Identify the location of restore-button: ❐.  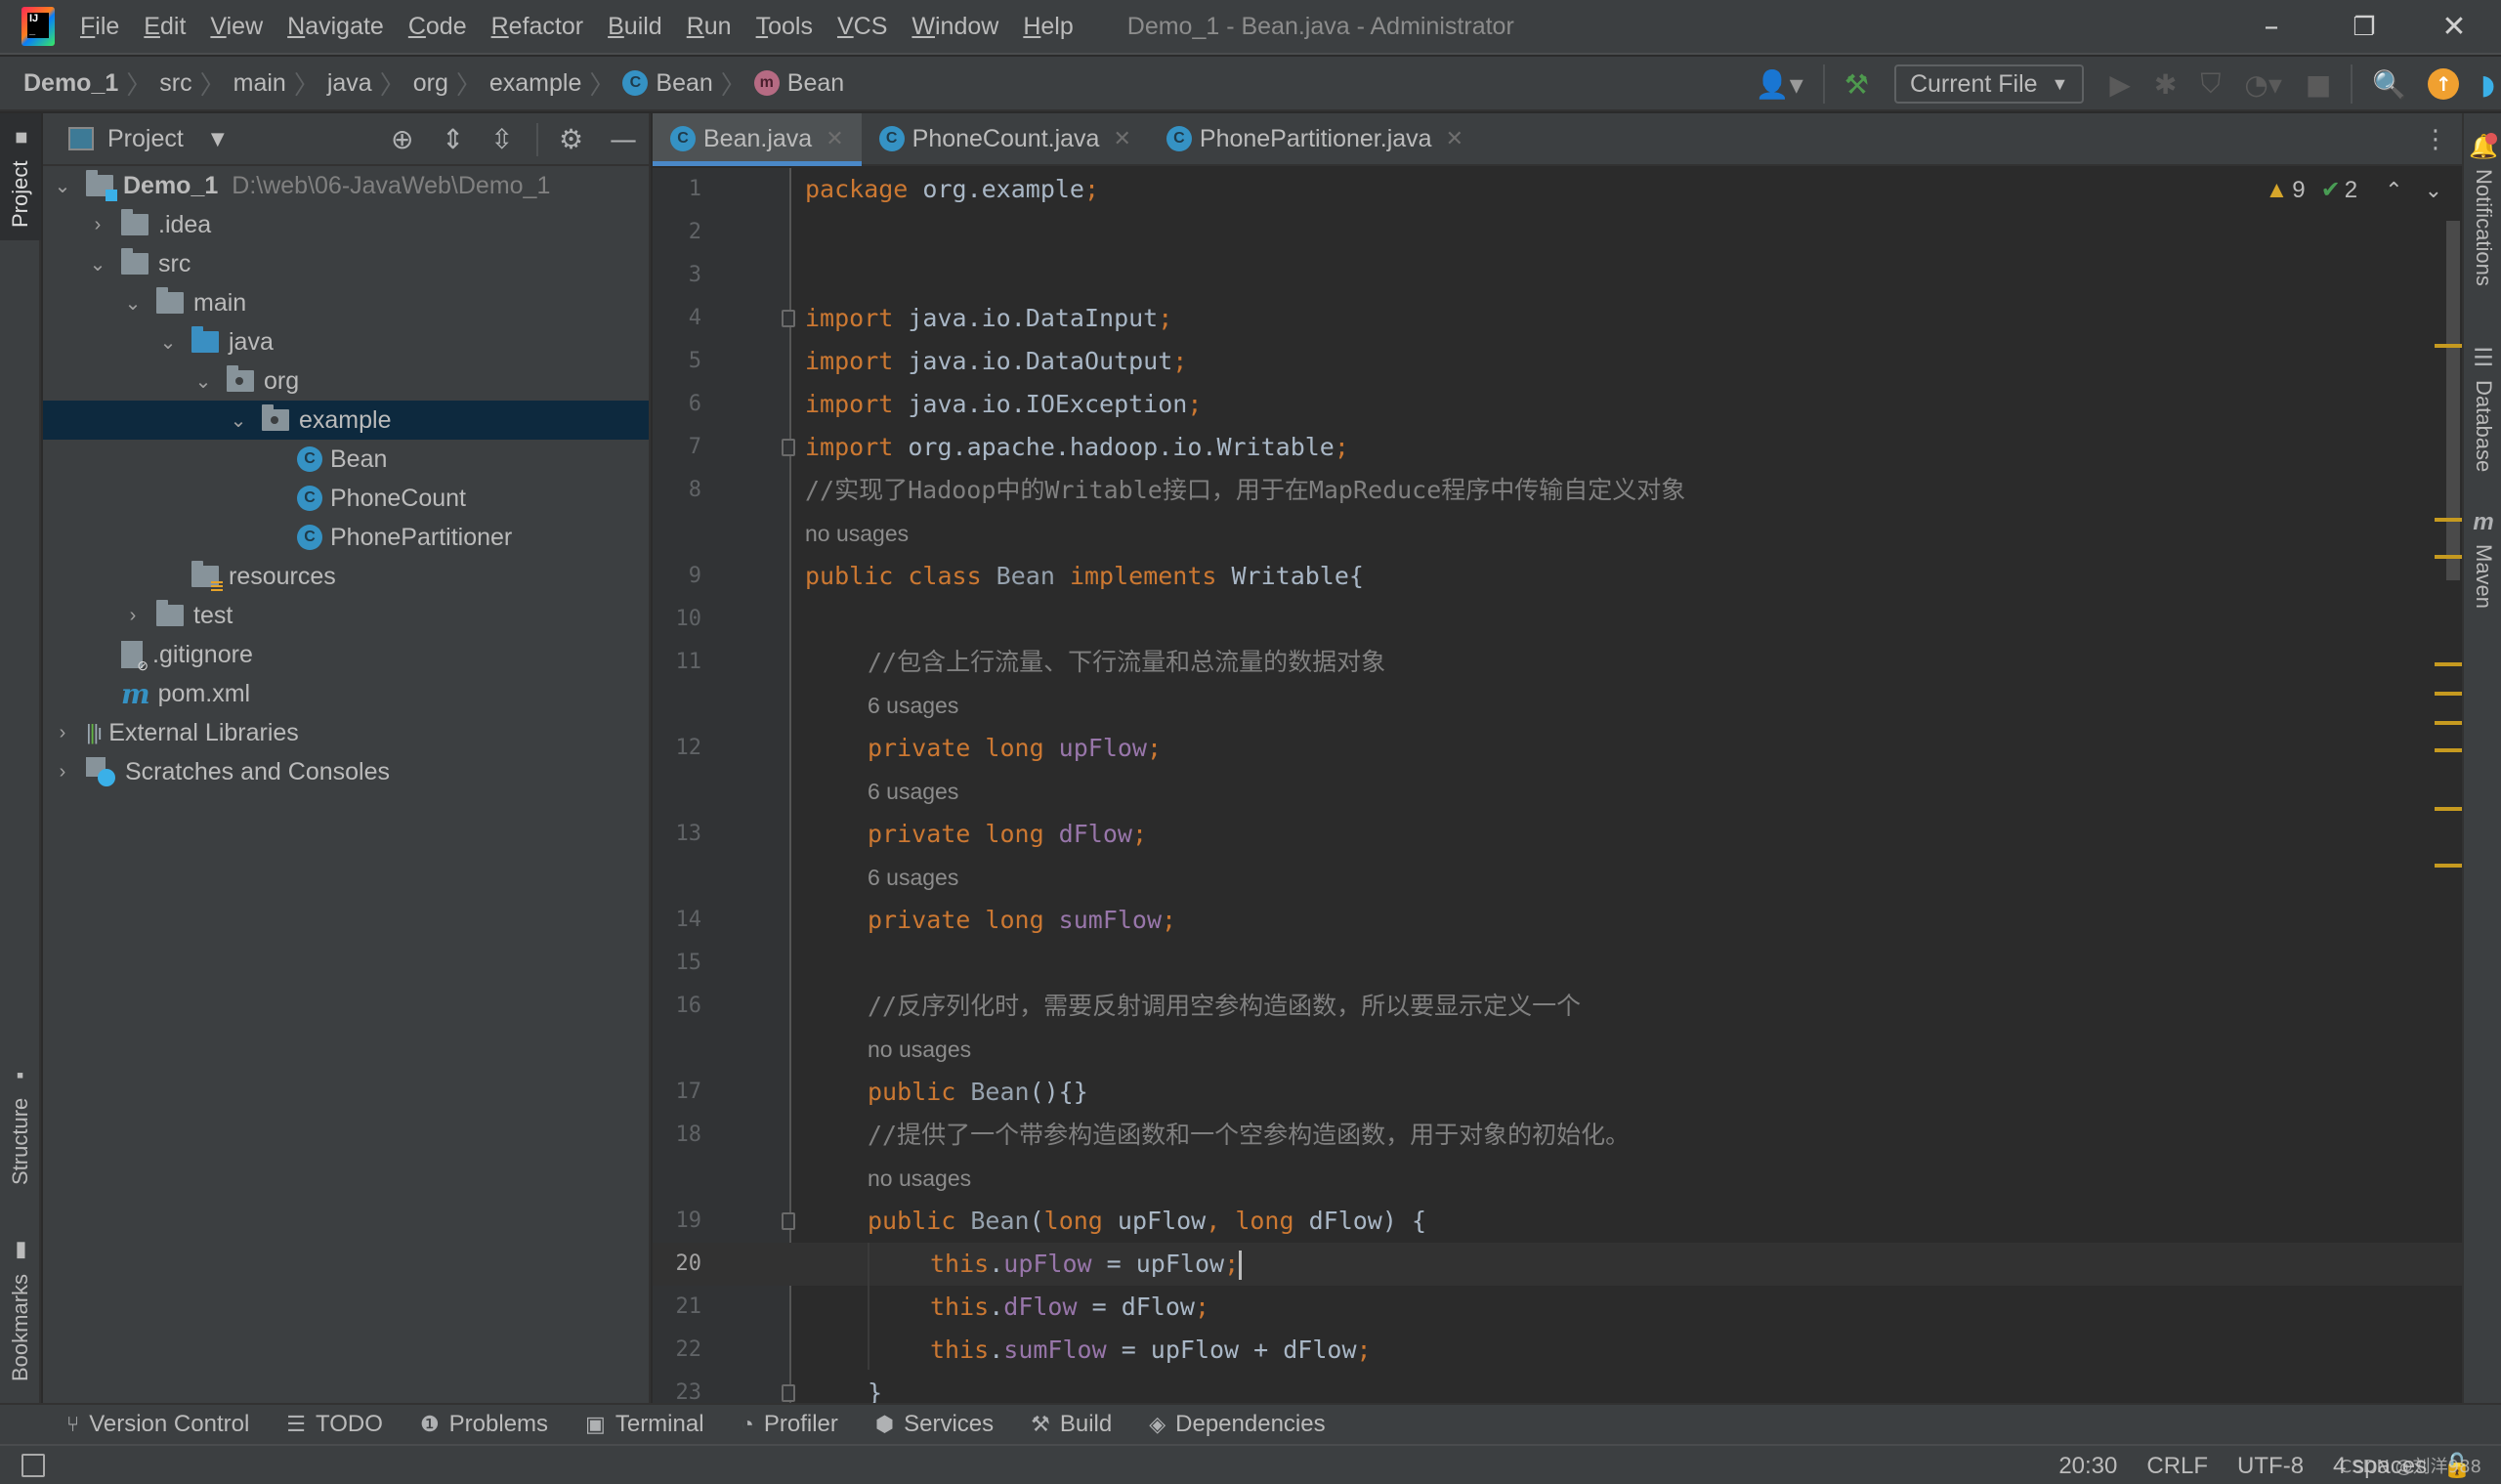
(2364, 27).